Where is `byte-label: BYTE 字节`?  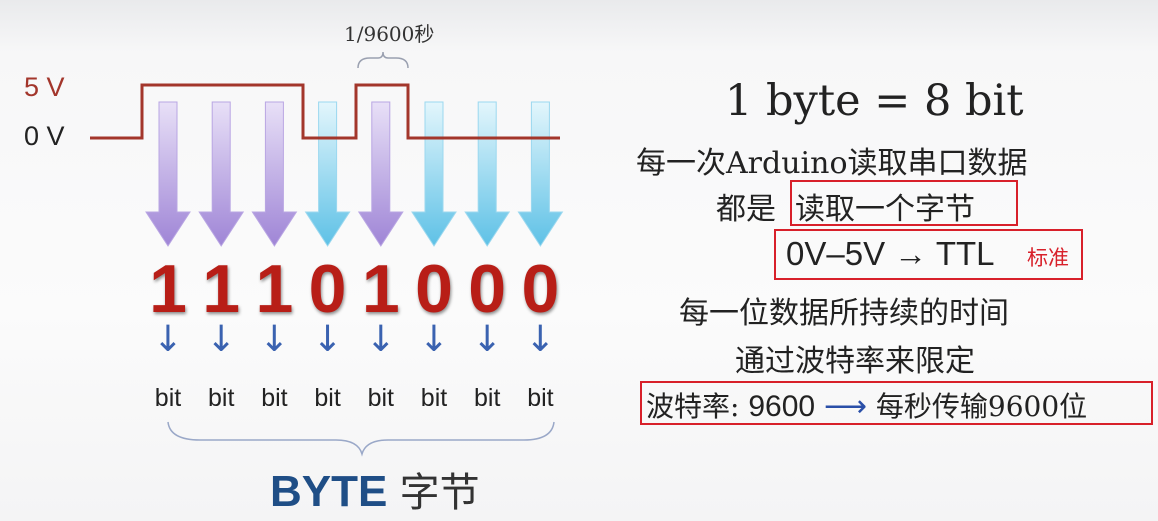 byte-label: BYTE 字节 is located at coordinates (375, 489).